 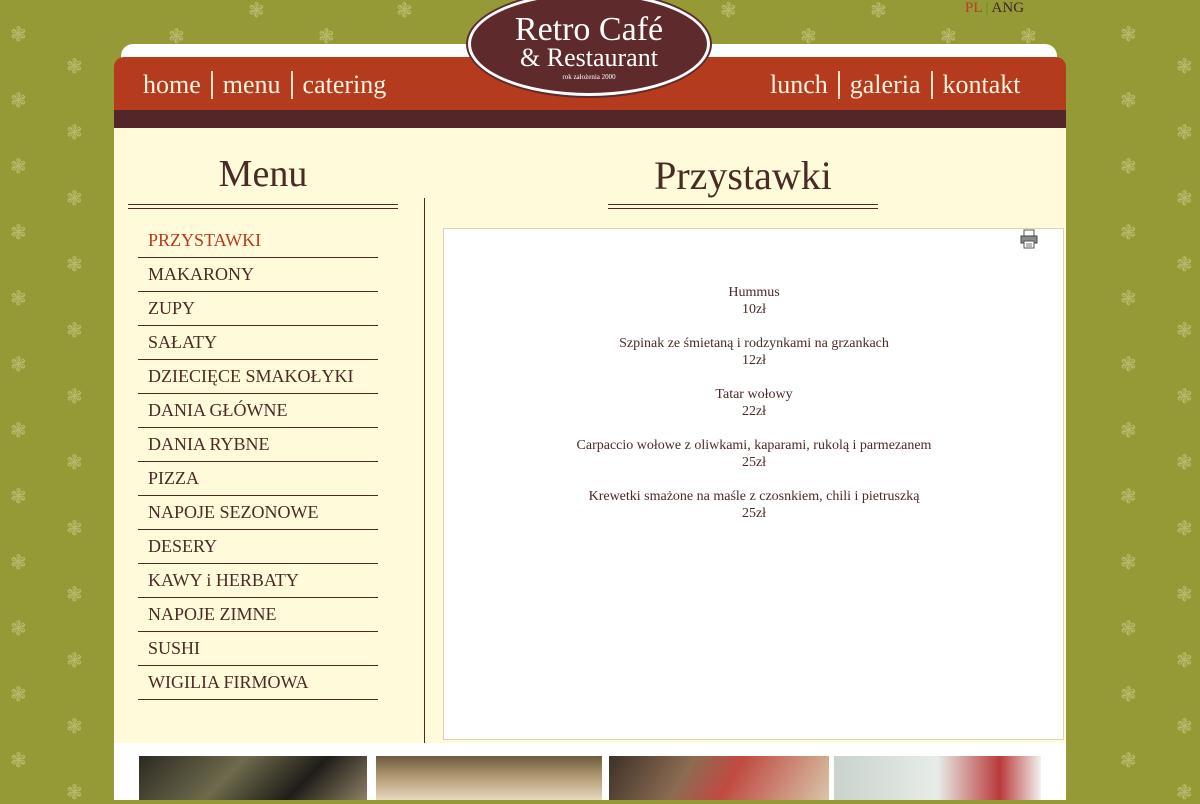 What do you see at coordinates (590, 119) in the screenshot?
I see `nav-strip` at bounding box center [590, 119].